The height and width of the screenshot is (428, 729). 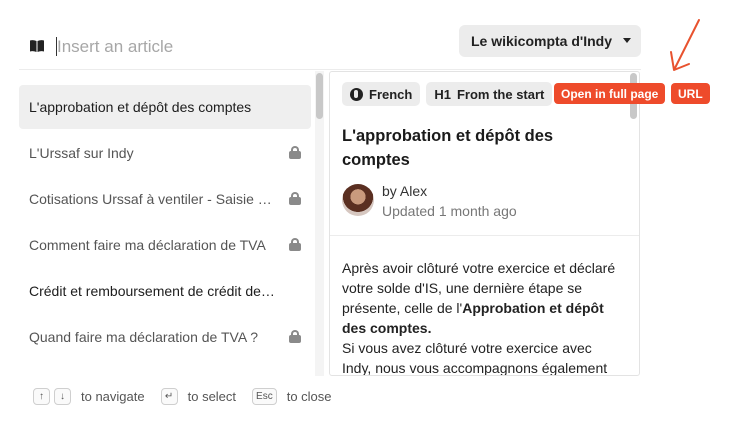 What do you see at coordinates (309, 396) in the screenshot?
I see `close-hint: to close` at bounding box center [309, 396].